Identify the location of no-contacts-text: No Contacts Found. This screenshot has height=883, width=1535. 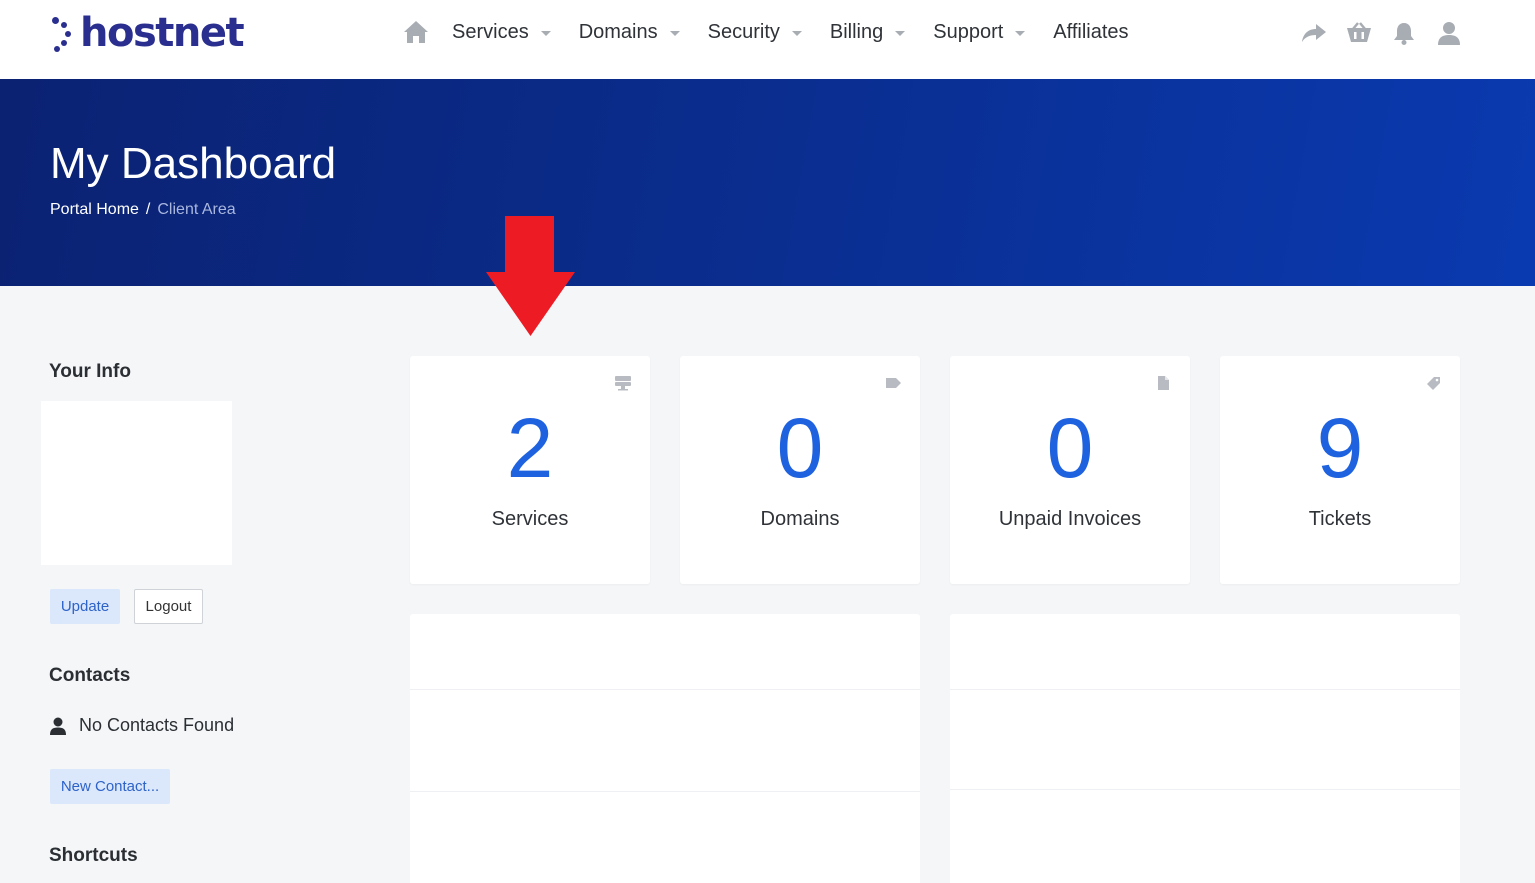
(157, 725).